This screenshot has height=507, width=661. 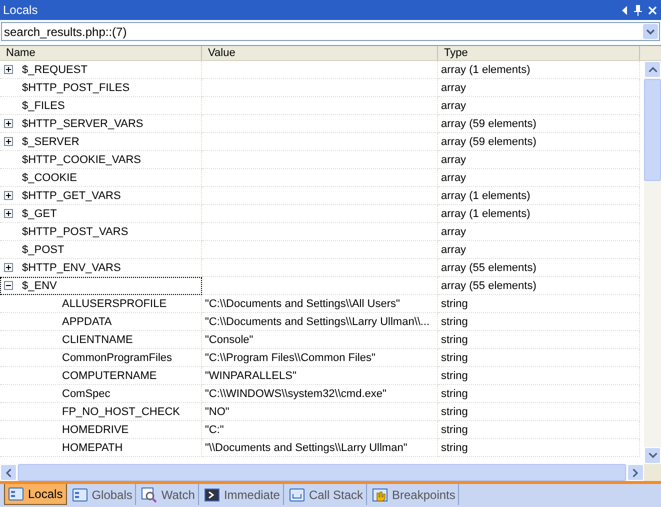 I want to click on variable-name: CLIENTNAME, so click(x=97, y=339).